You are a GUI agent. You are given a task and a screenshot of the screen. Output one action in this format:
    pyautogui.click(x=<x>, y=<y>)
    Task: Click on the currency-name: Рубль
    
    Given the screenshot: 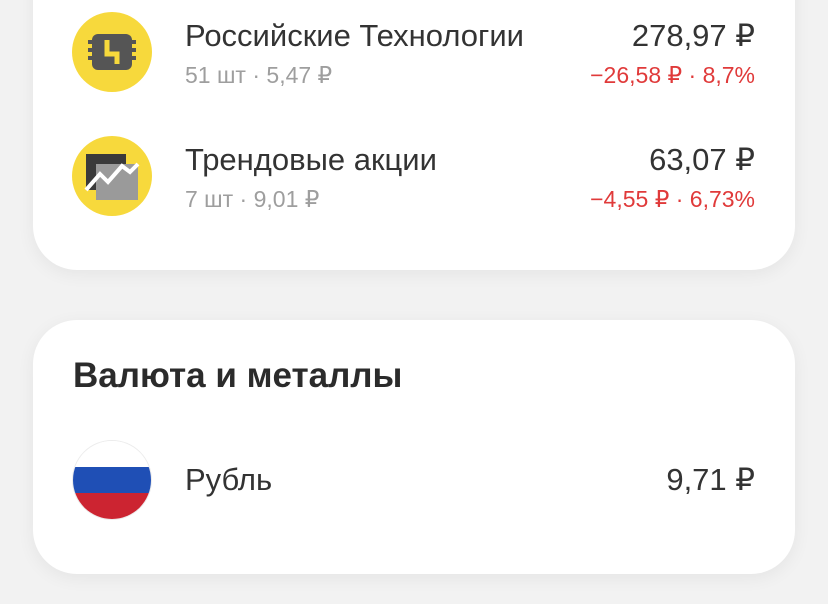 What is the action you would take?
    pyautogui.click(x=229, y=479)
    